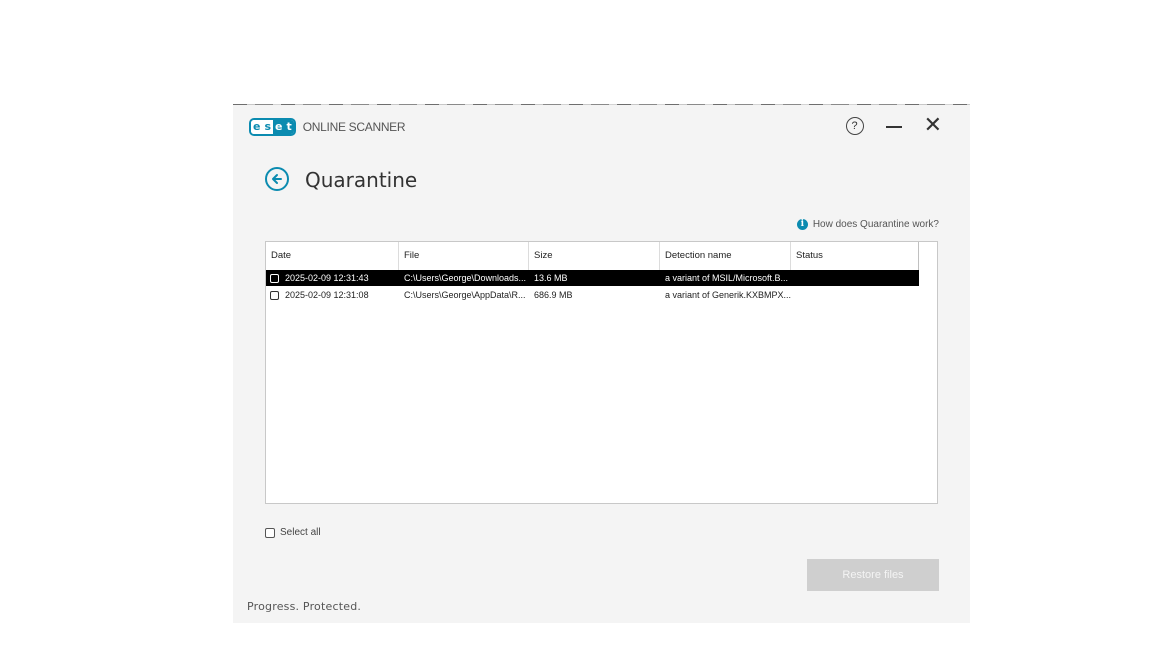 This screenshot has height=648, width=1152. Describe the element at coordinates (873, 575) in the screenshot. I see `restore-files-button: Restore files` at that location.